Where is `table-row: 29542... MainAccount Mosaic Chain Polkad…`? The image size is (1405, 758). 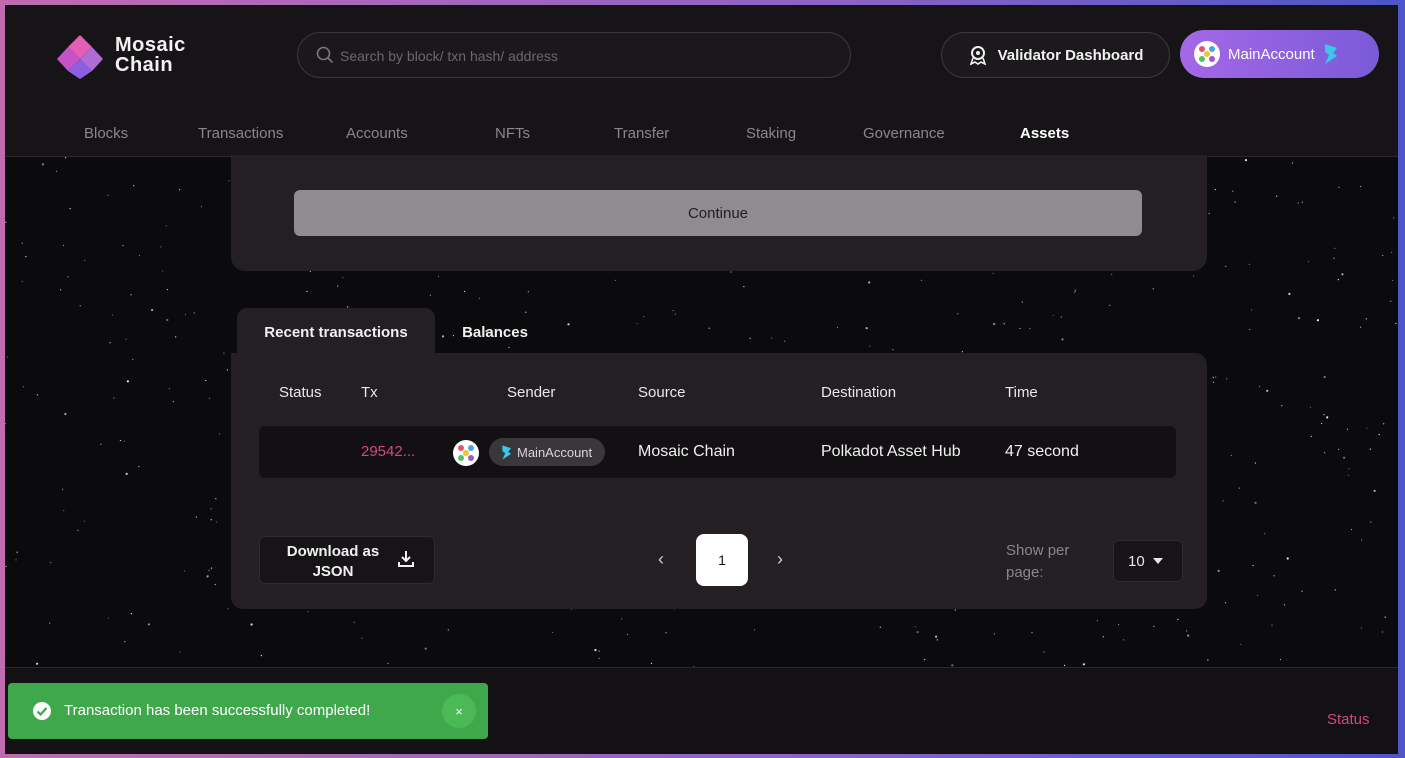
table-row: 29542... MainAccount Mosaic Chain Polkad… is located at coordinates (717, 452).